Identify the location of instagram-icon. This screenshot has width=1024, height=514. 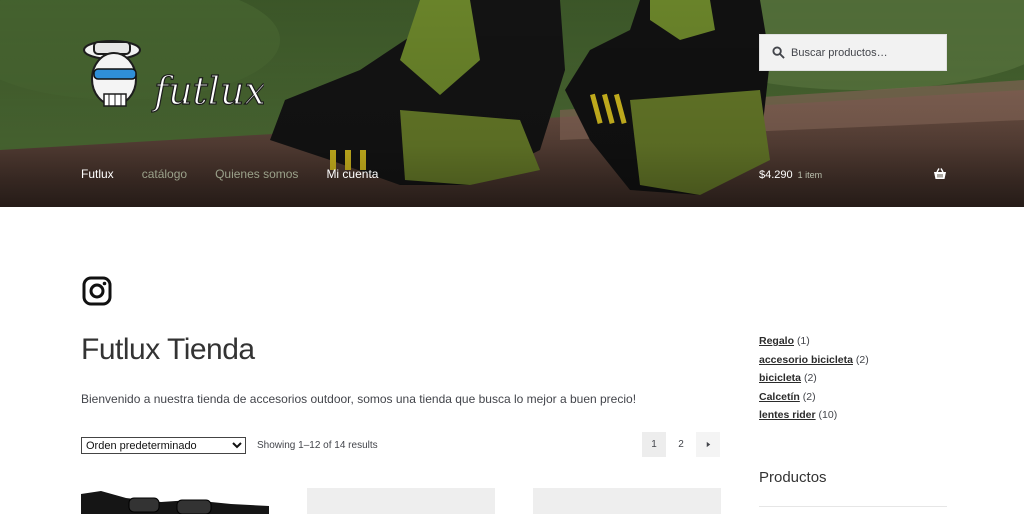
(97, 291).